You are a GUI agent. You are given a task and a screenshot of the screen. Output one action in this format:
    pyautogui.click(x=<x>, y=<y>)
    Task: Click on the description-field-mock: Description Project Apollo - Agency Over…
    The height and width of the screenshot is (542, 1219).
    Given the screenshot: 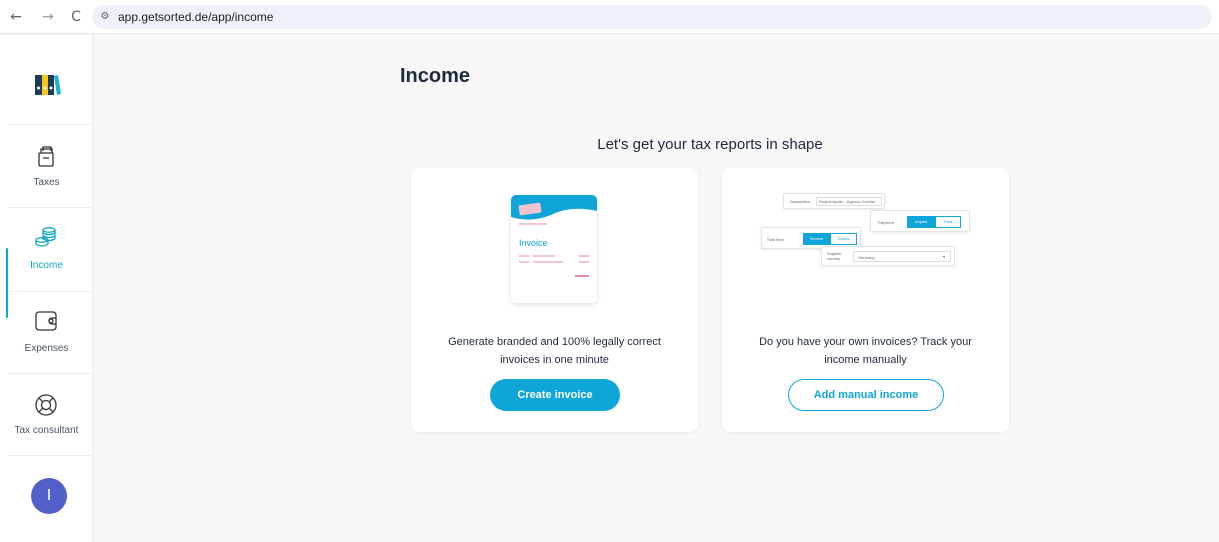 What is the action you would take?
    pyautogui.click(x=834, y=201)
    